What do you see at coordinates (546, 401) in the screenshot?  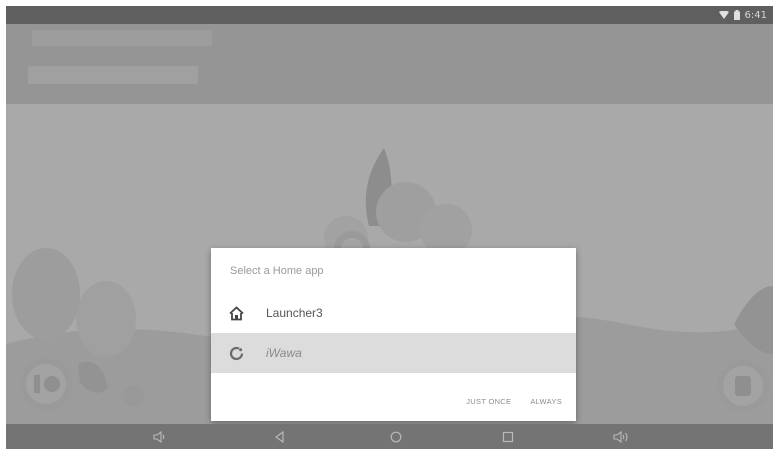 I see `always-button: ALWAYS` at bounding box center [546, 401].